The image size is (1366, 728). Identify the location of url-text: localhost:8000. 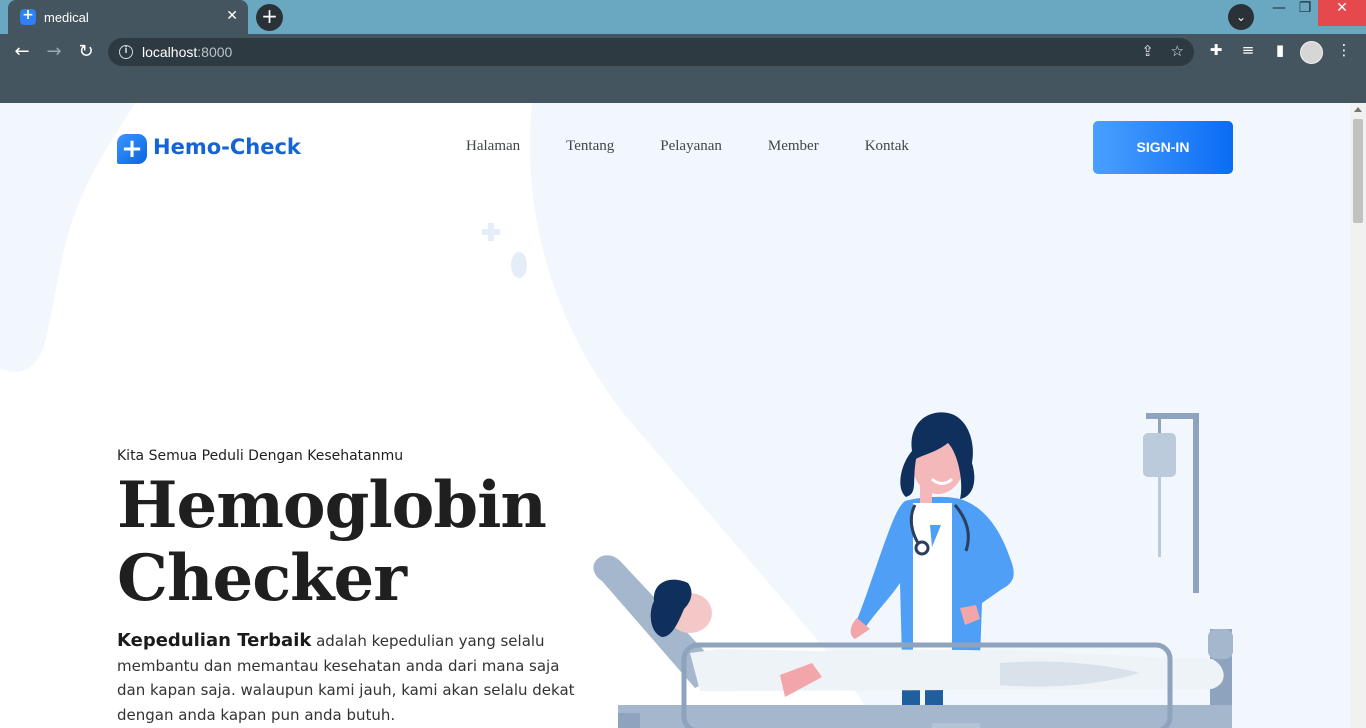
(187, 52).